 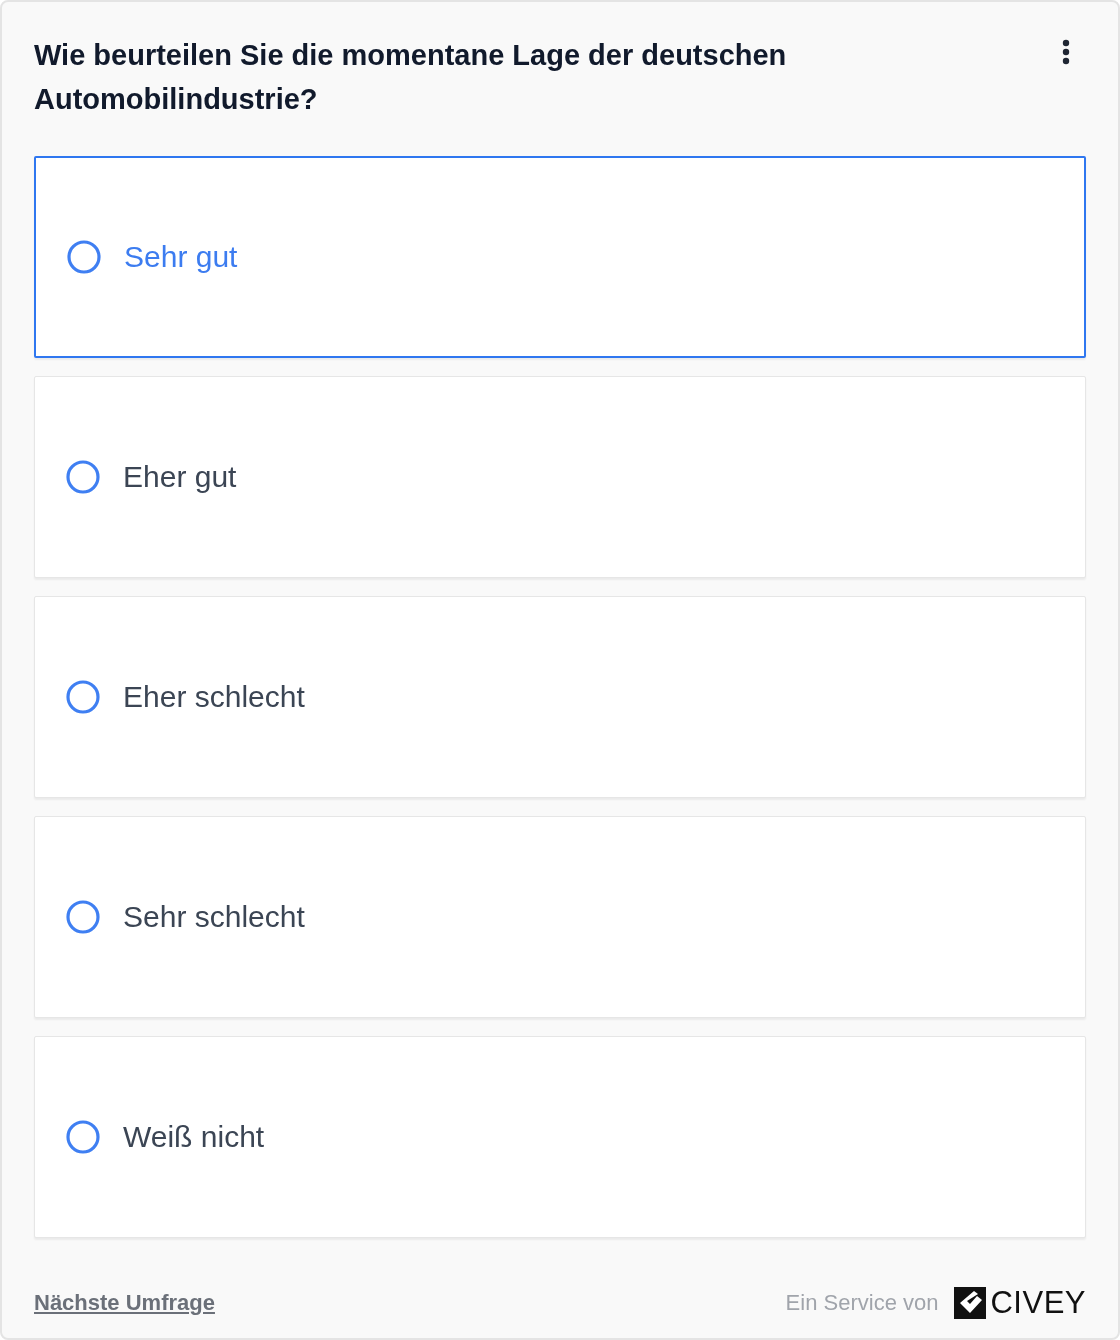 What do you see at coordinates (124, 1303) in the screenshot?
I see `next-poll-link: Nächste Umfrage` at bounding box center [124, 1303].